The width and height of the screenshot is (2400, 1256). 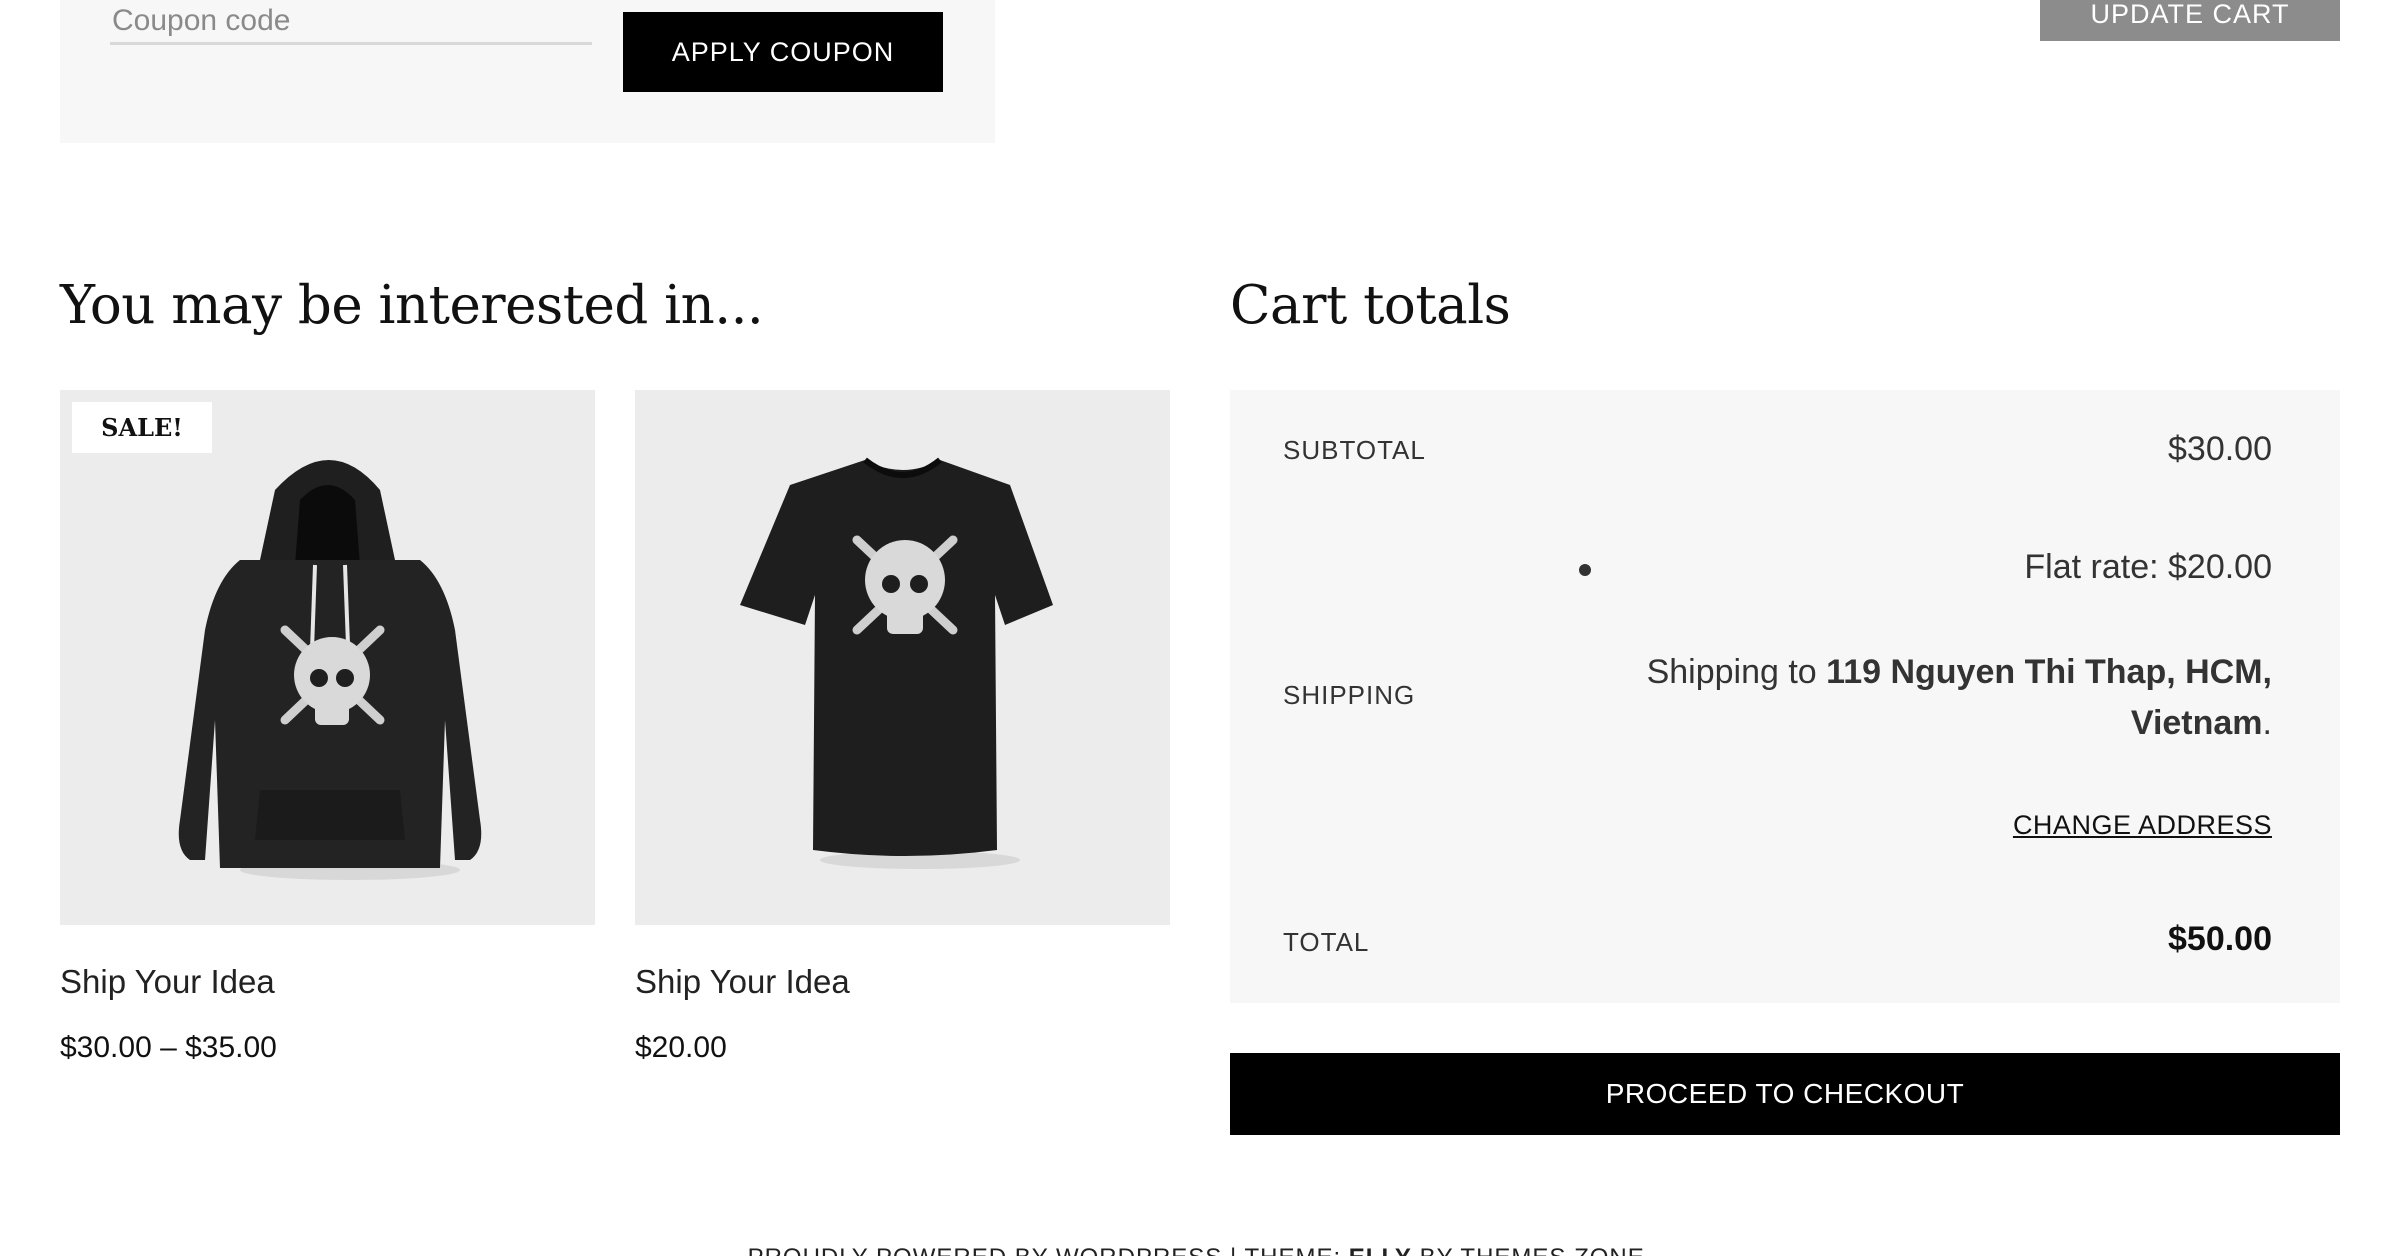 What do you see at coordinates (783, 52) in the screenshot?
I see `apply-coupon-button: APPLY COUPON` at bounding box center [783, 52].